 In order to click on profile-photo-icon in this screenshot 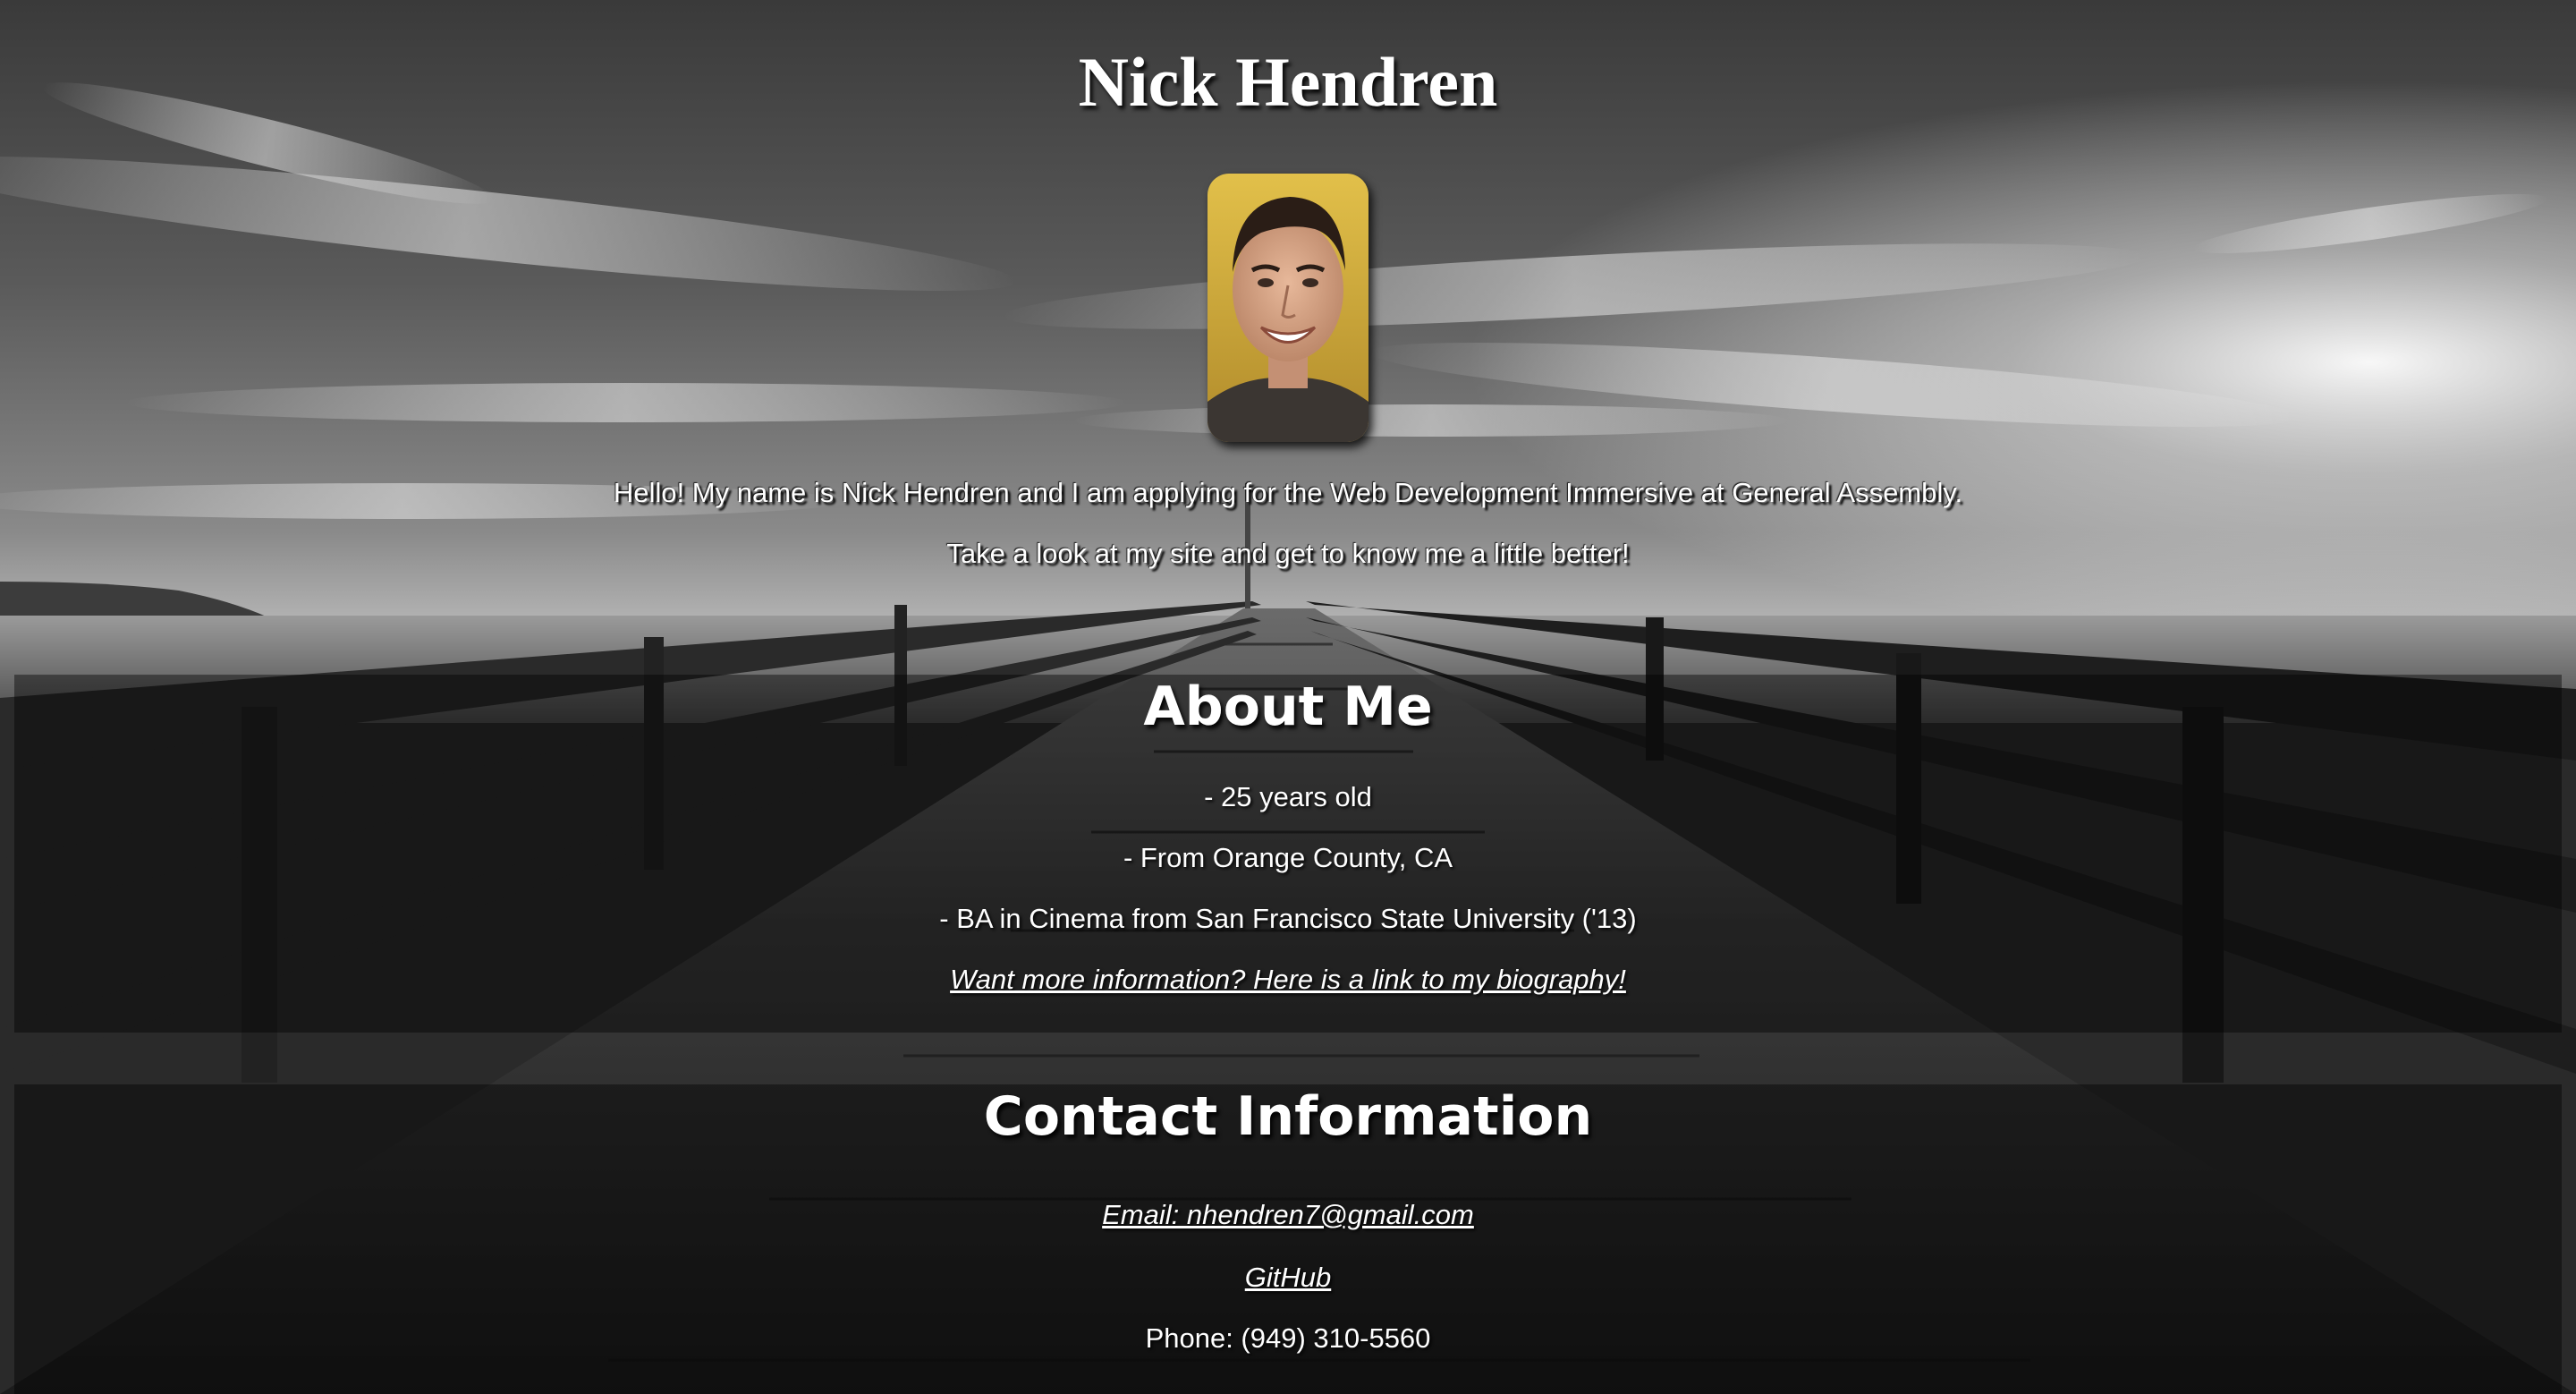, I will do `click(1288, 308)`.